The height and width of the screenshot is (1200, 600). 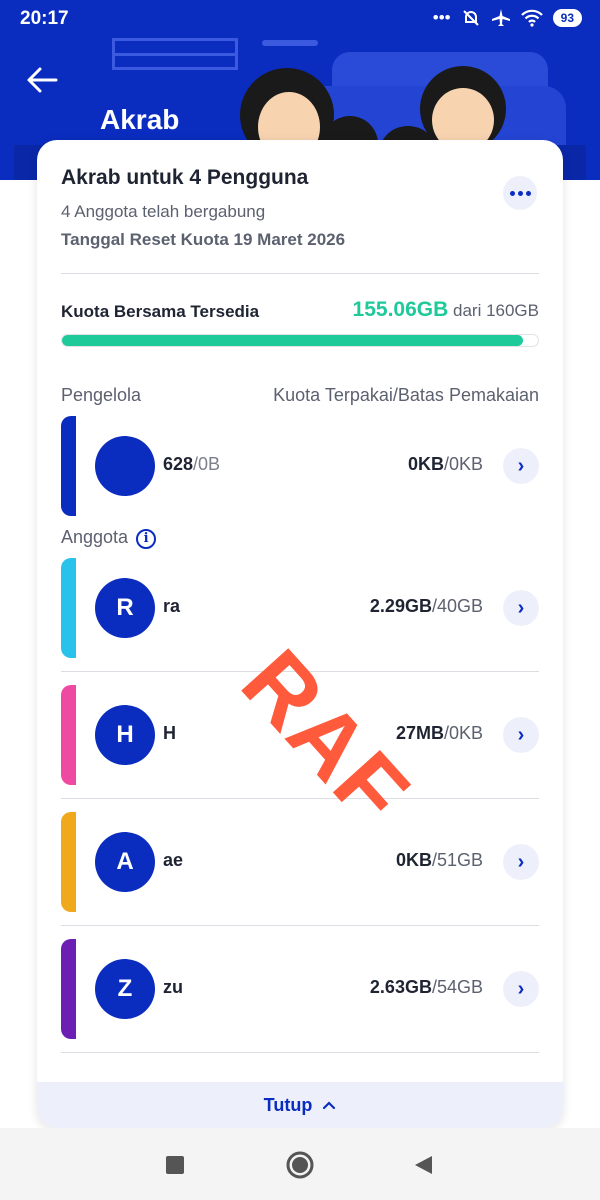 I want to click on member-name: ae, so click(x=173, y=860).